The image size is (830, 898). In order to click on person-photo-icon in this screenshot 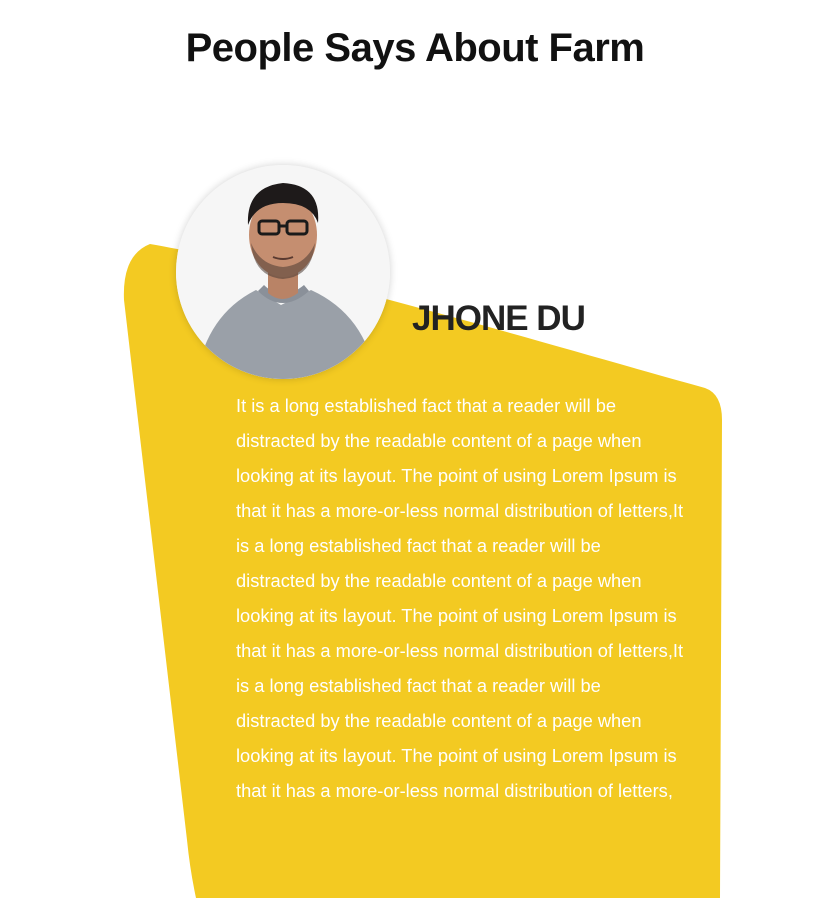, I will do `click(283, 272)`.